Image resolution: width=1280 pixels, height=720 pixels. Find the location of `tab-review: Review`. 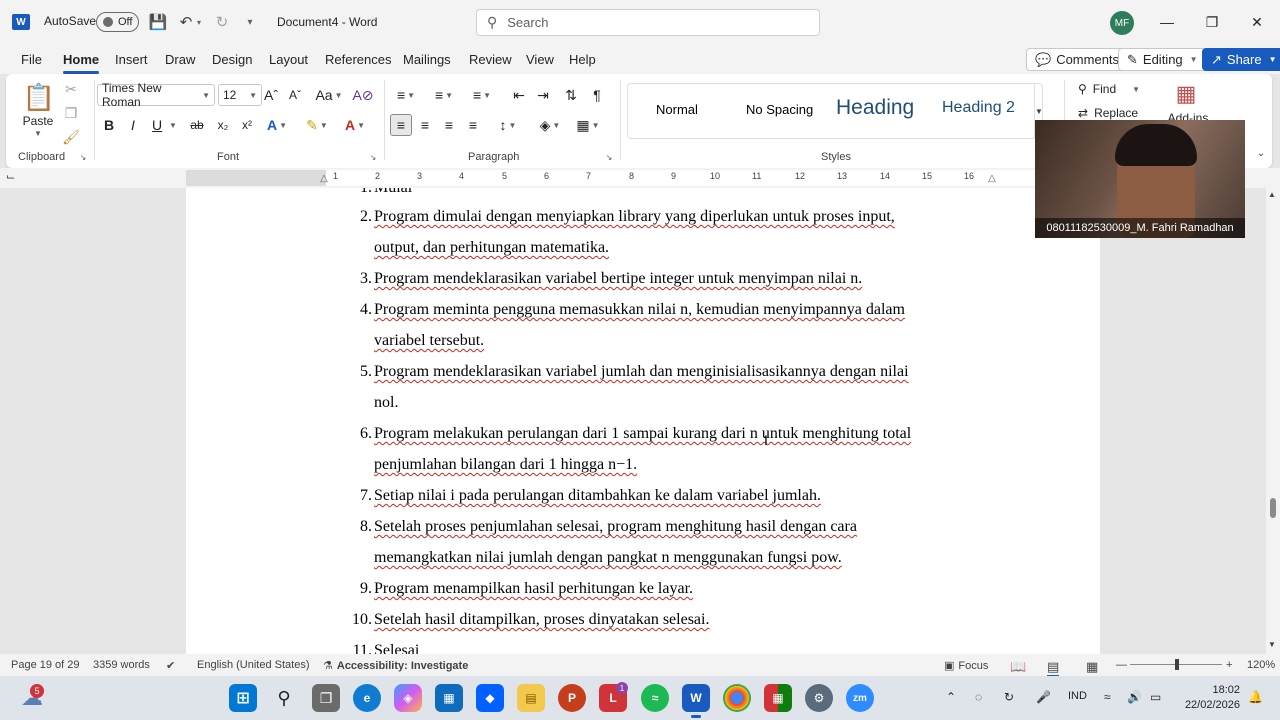

tab-review: Review is located at coordinates (490, 59).